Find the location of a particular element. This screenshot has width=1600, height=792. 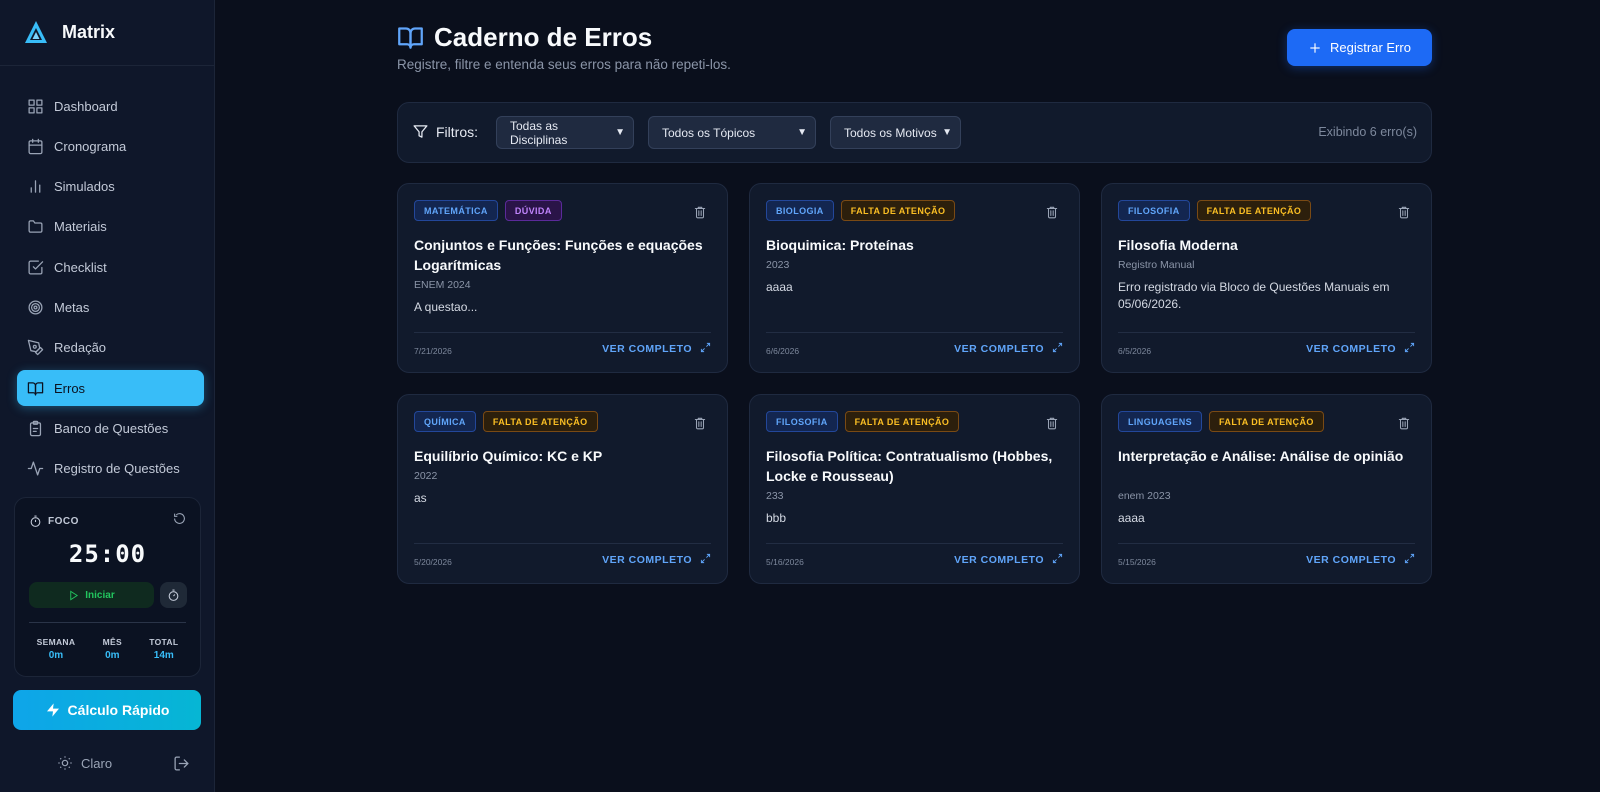

card-source: 233 is located at coordinates (775, 496).